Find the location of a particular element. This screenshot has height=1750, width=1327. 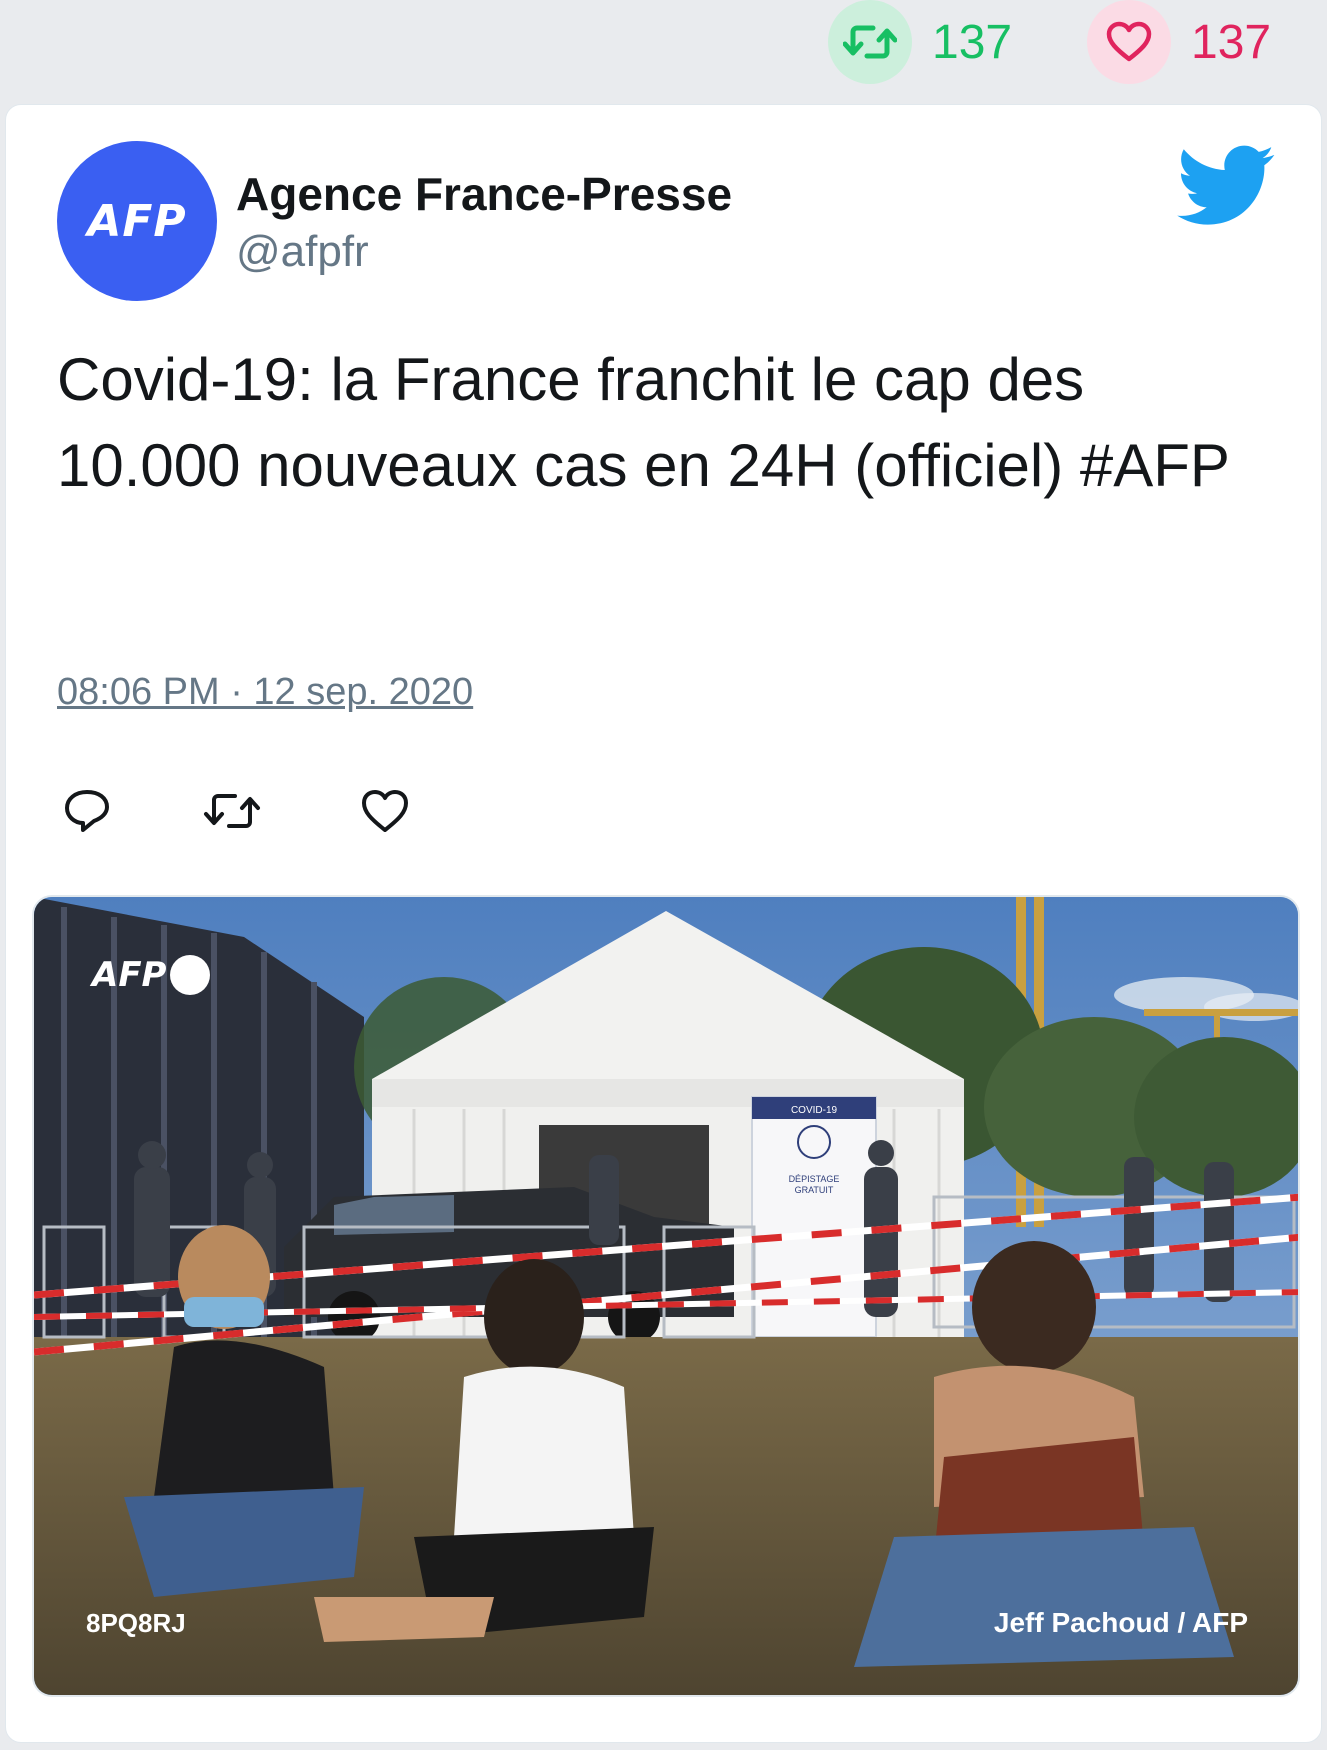

twitter-bird-icon is located at coordinates (1226, 186).